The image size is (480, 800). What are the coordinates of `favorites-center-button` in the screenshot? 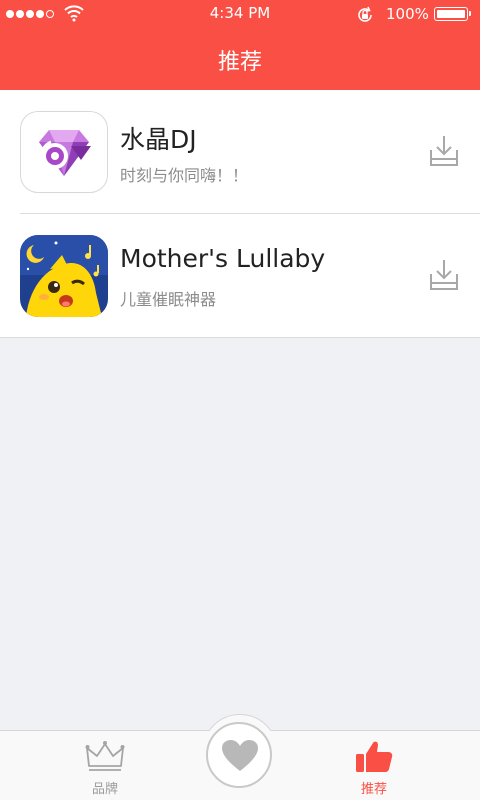 It's located at (239, 755).